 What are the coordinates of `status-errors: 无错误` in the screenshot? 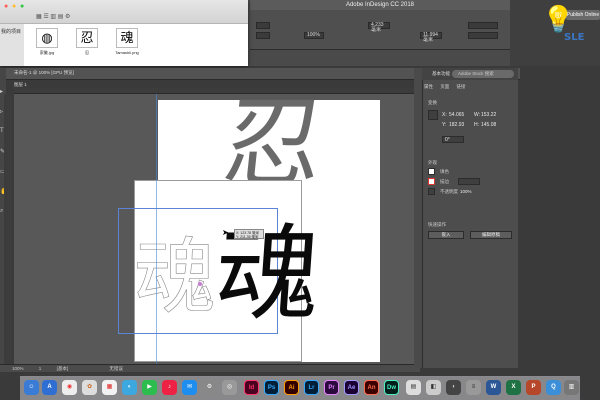 It's located at (116, 368).